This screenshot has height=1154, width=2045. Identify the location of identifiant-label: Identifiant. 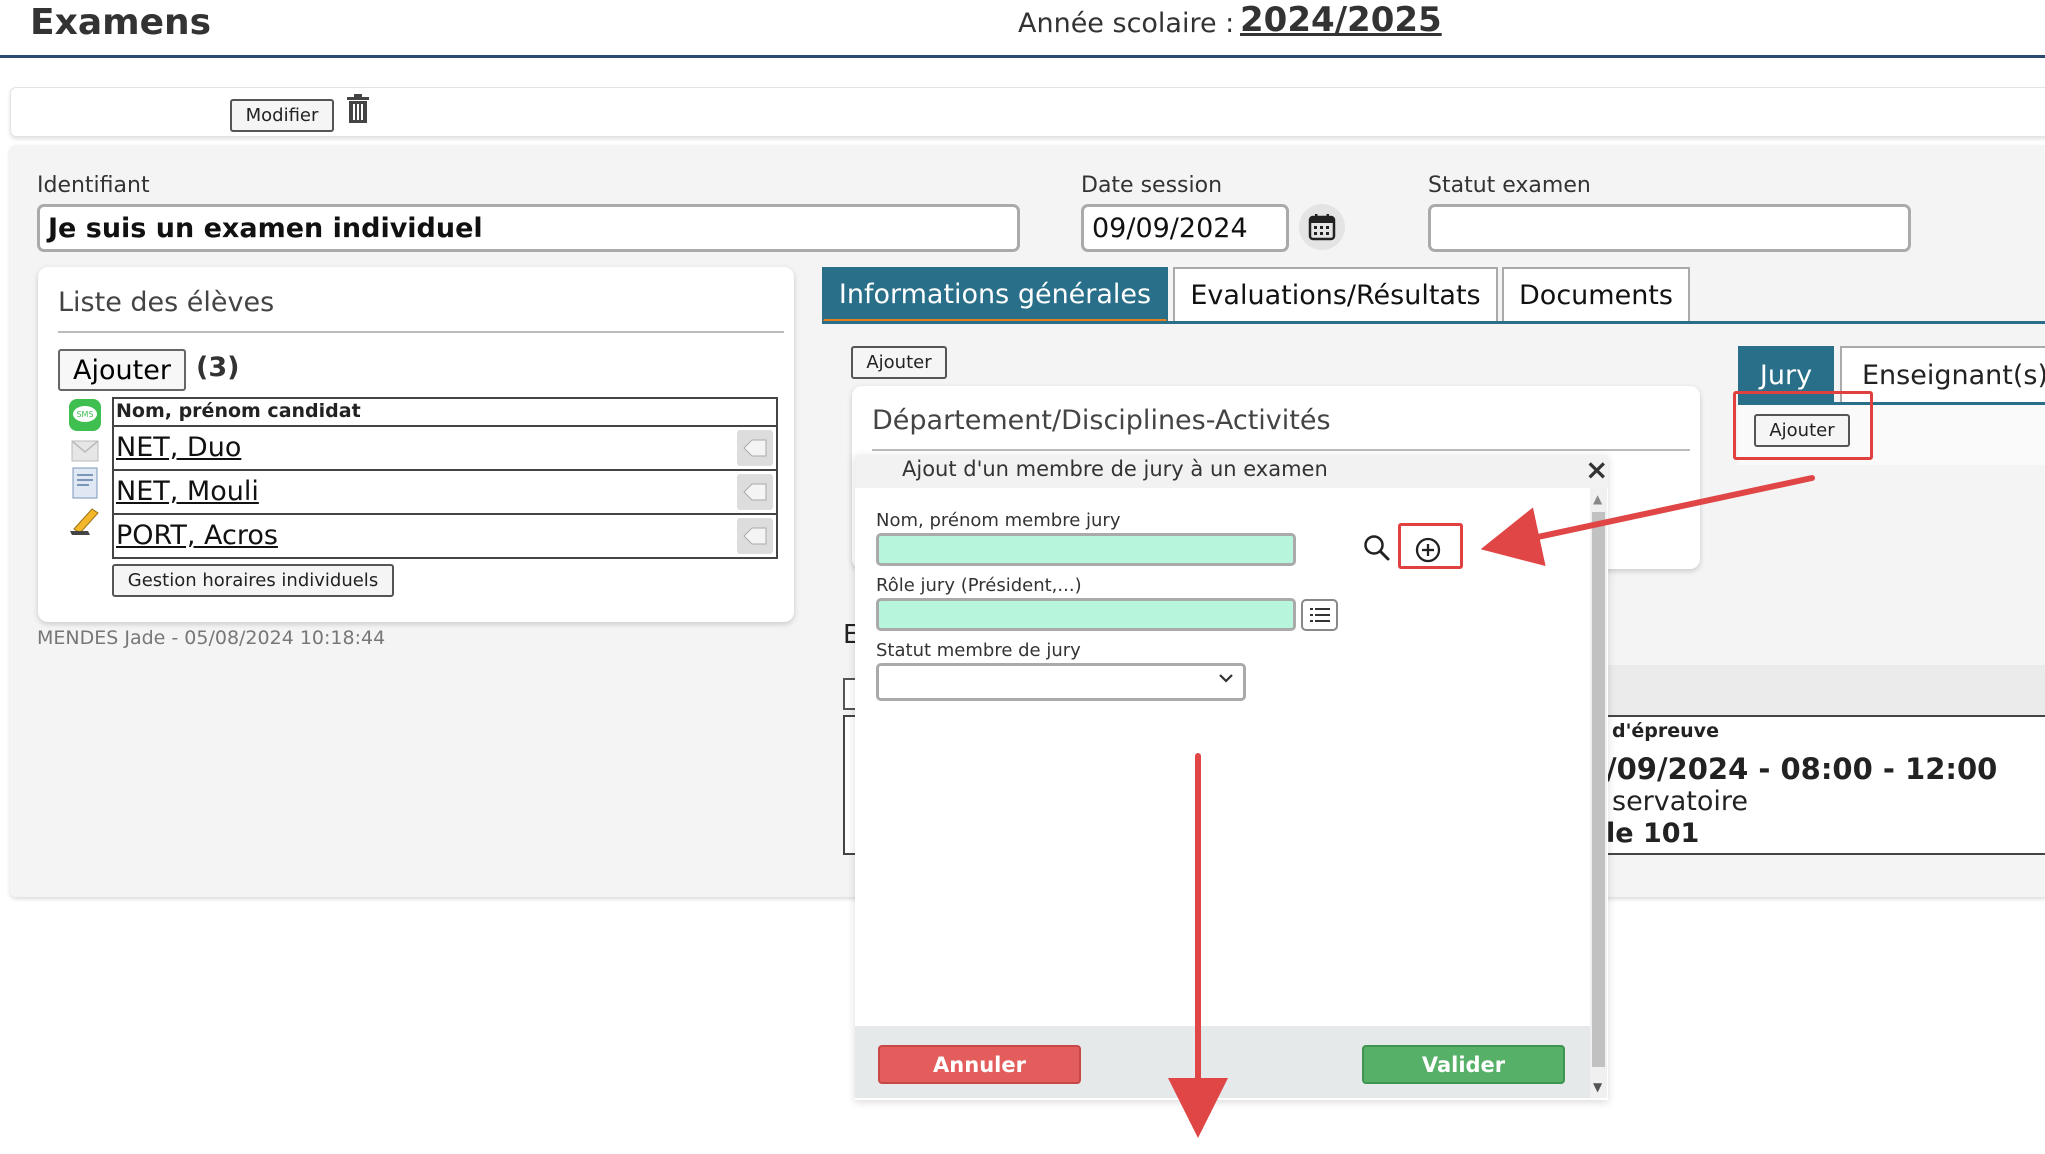
(93, 185).